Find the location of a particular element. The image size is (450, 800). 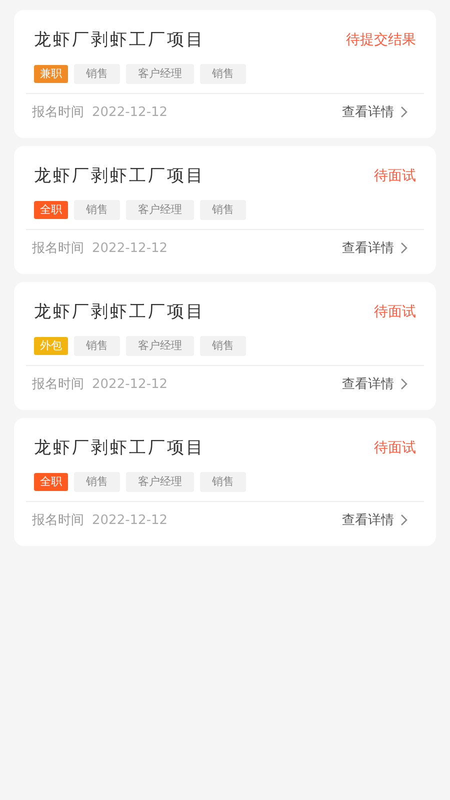

job-type-tag: 兼职 is located at coordinates (51, 73).